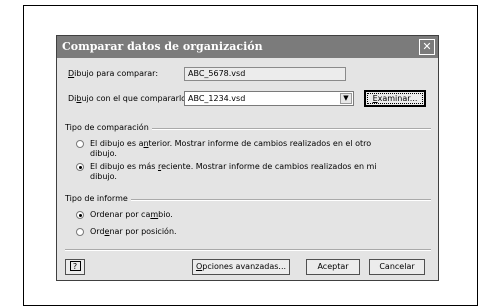 The image size is (481, 306). I want to click on compare-drawing-field: ABC_5678.vsd, so click(265, 74).